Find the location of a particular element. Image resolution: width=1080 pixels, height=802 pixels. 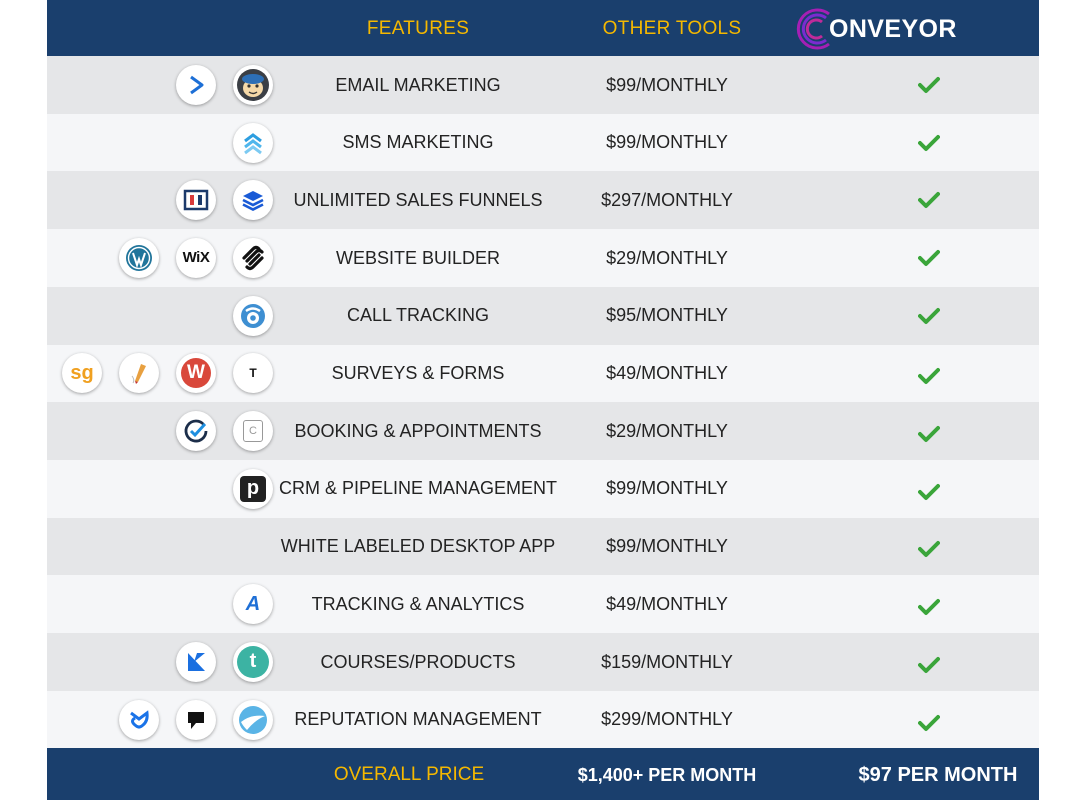

wordpress-icon is located at coordinates (139, 257).